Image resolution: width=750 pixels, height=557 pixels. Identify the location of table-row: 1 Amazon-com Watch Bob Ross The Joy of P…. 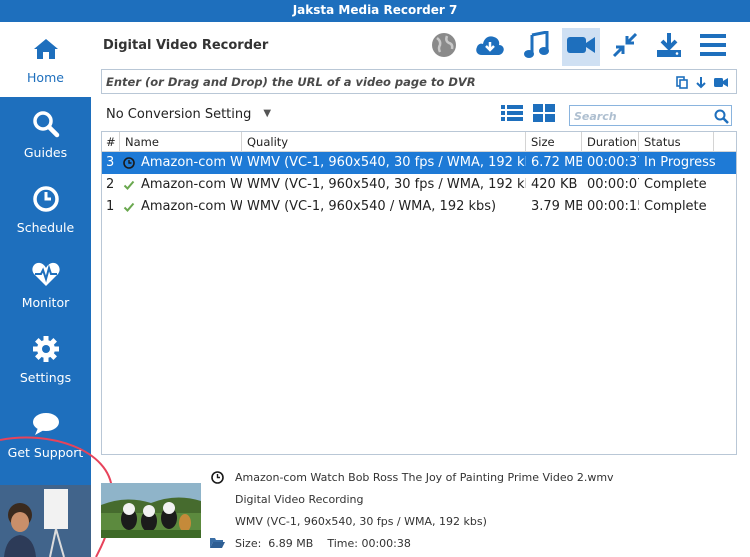
(419, 207).